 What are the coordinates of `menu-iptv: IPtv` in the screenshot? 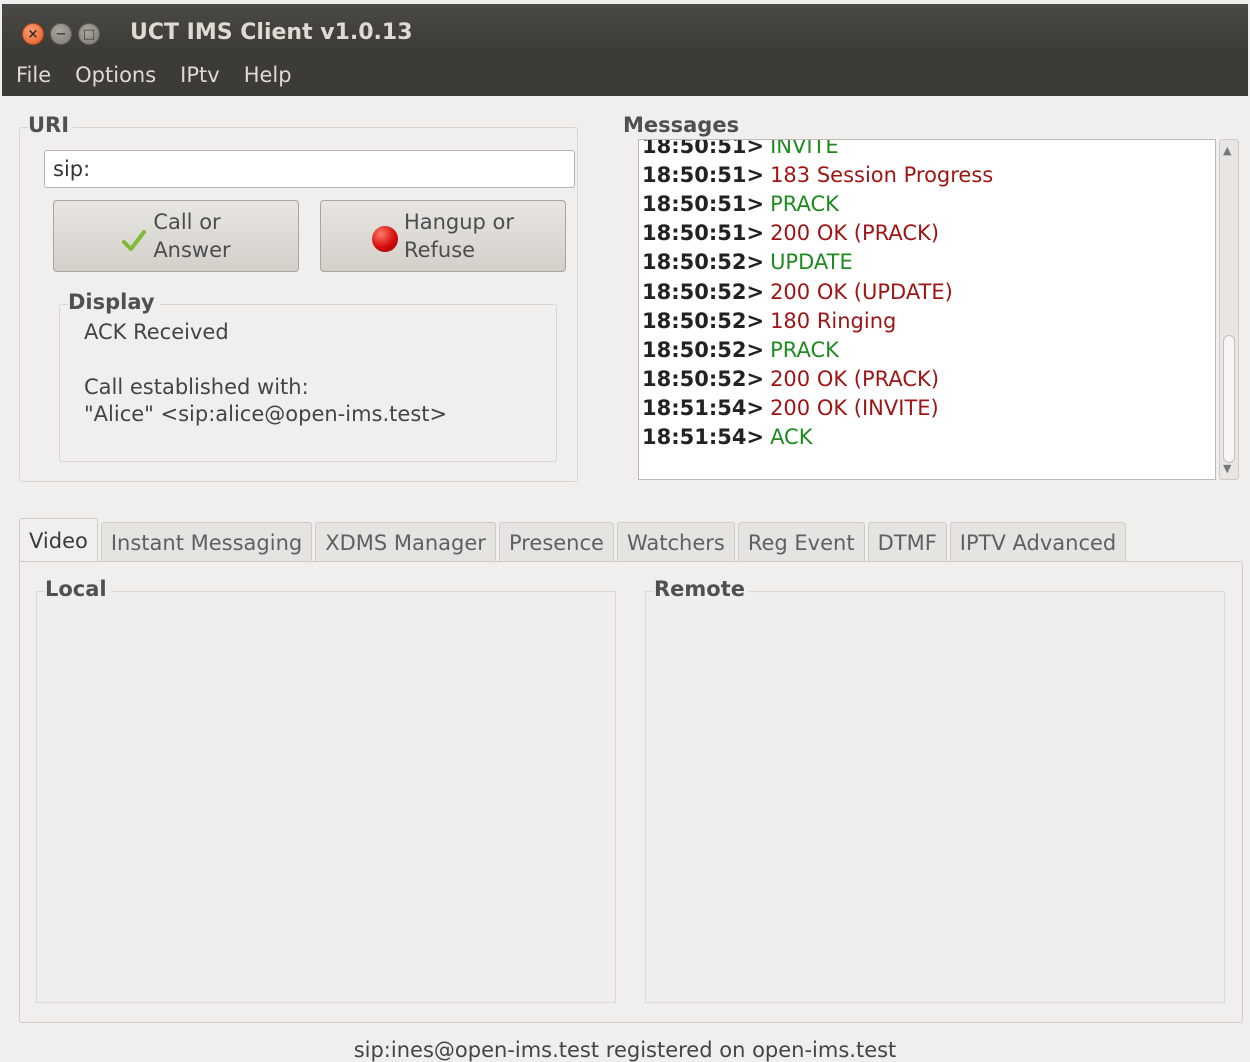 It's located at (200, 75).